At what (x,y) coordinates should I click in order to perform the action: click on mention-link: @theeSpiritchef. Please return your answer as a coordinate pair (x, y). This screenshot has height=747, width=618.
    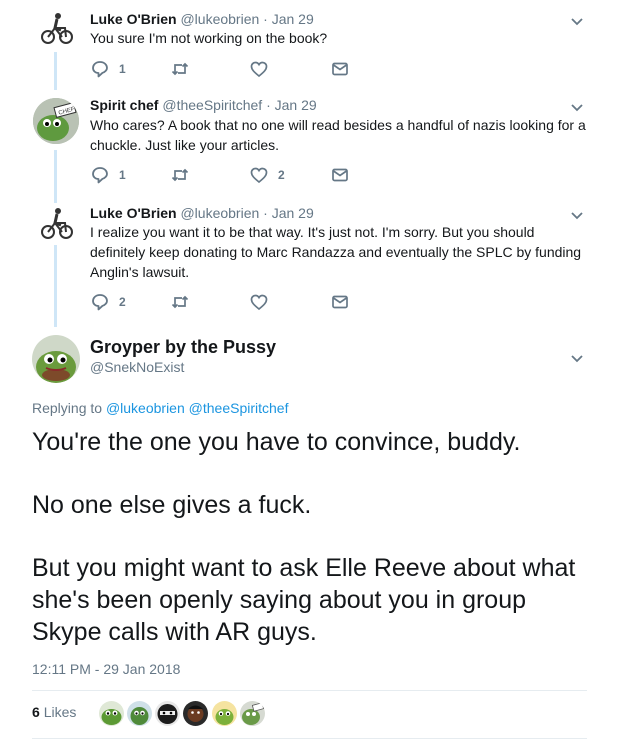
    Looking at the image, I should click on (239, 408).